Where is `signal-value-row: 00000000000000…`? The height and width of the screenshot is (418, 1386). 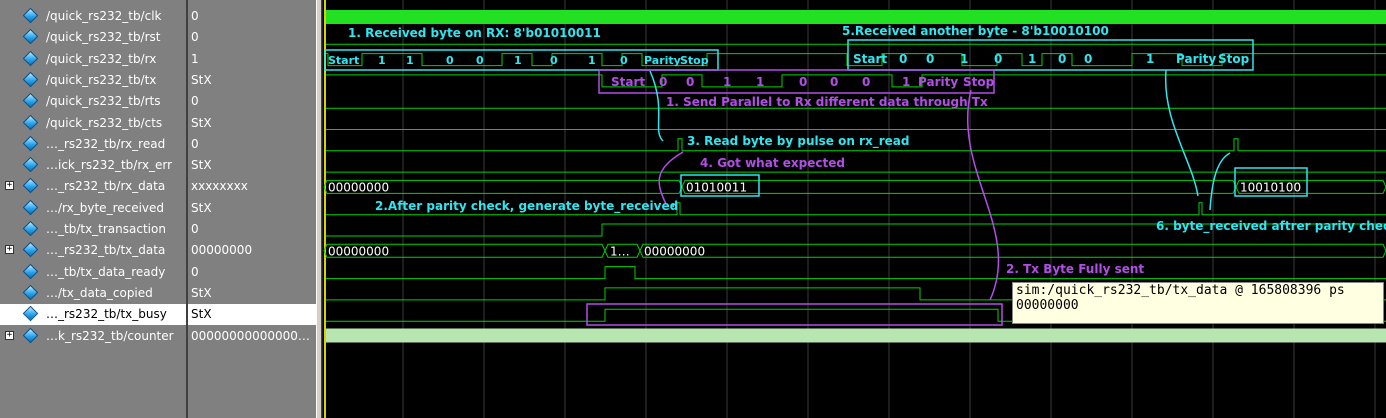
signal-value-row: 00000000000000… is located at coordinates (252, 336).